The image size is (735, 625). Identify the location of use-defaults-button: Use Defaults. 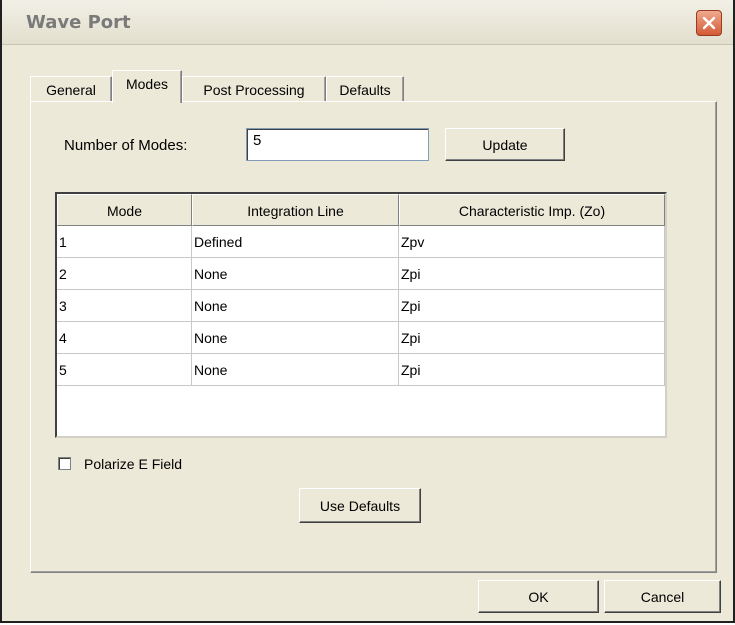
(360, 505).